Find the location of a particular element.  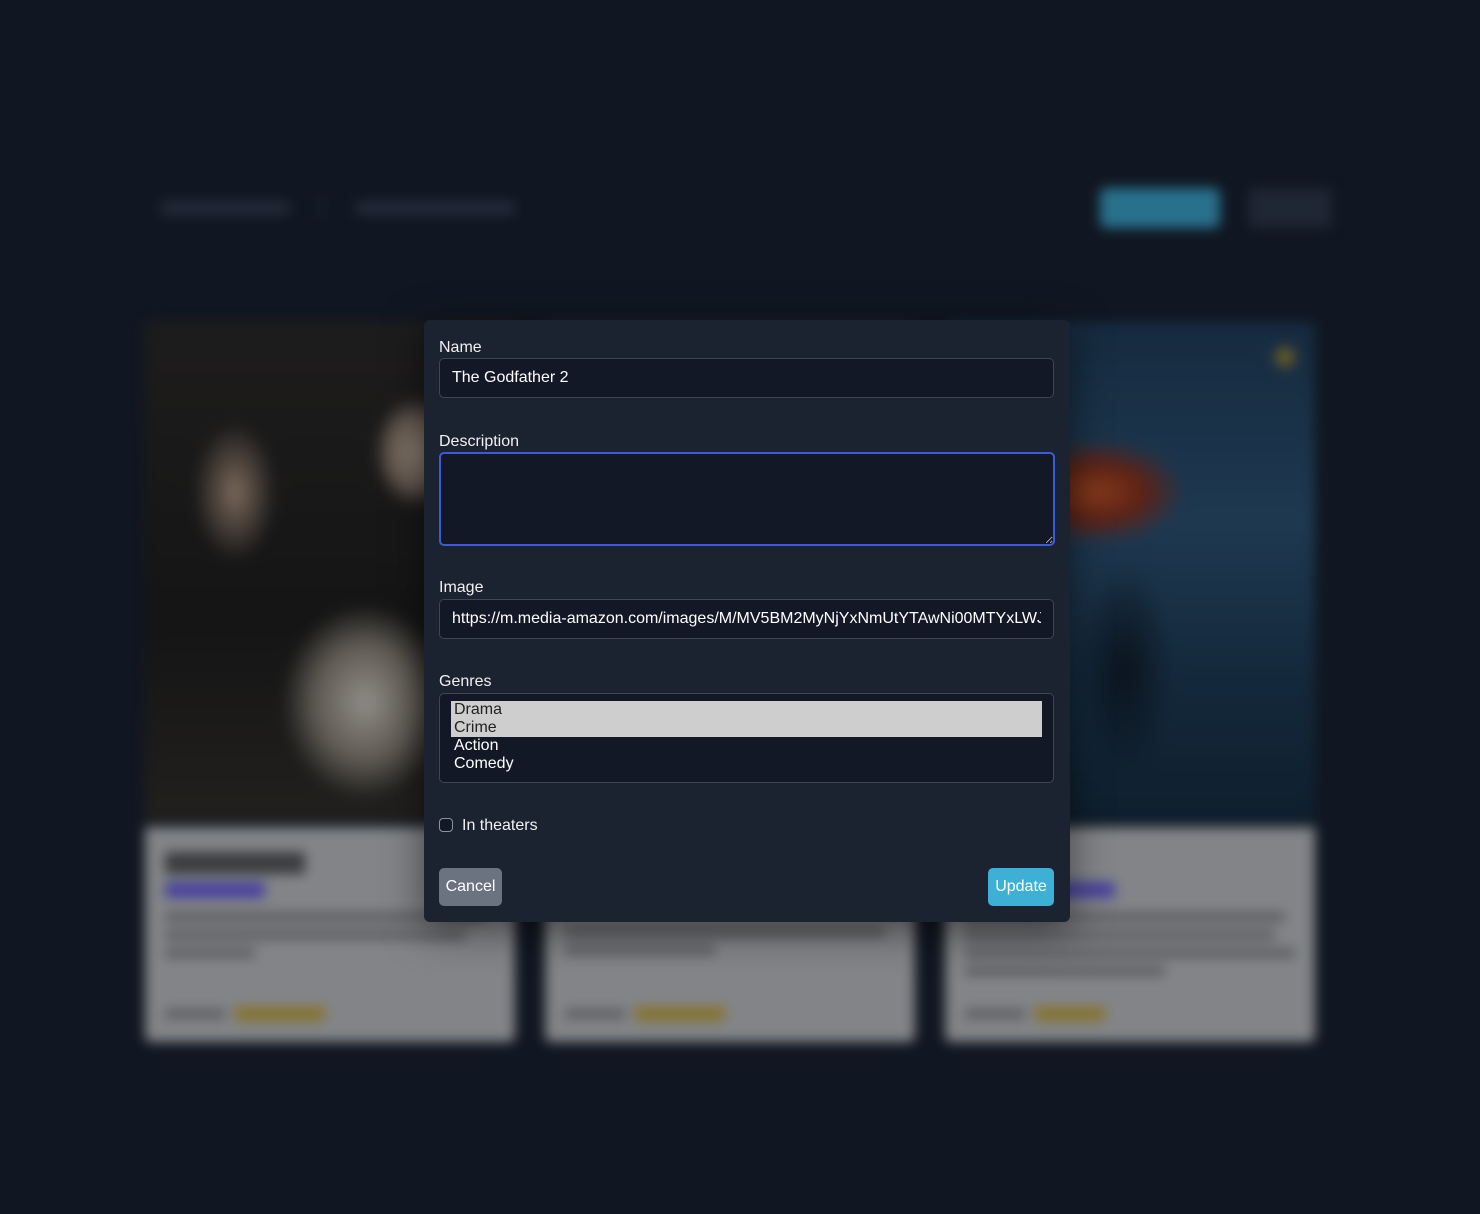

image-url-input is located at coordinates (746, 619).